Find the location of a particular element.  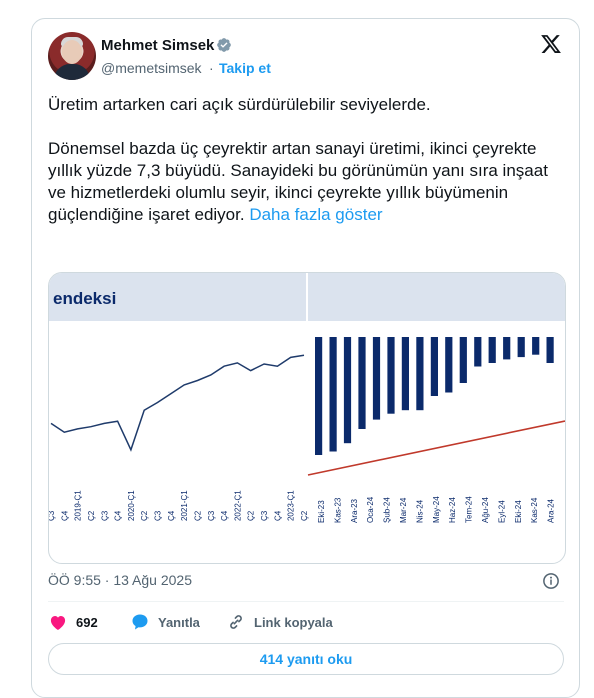

heart-icon is located at coordinates (58, 623).